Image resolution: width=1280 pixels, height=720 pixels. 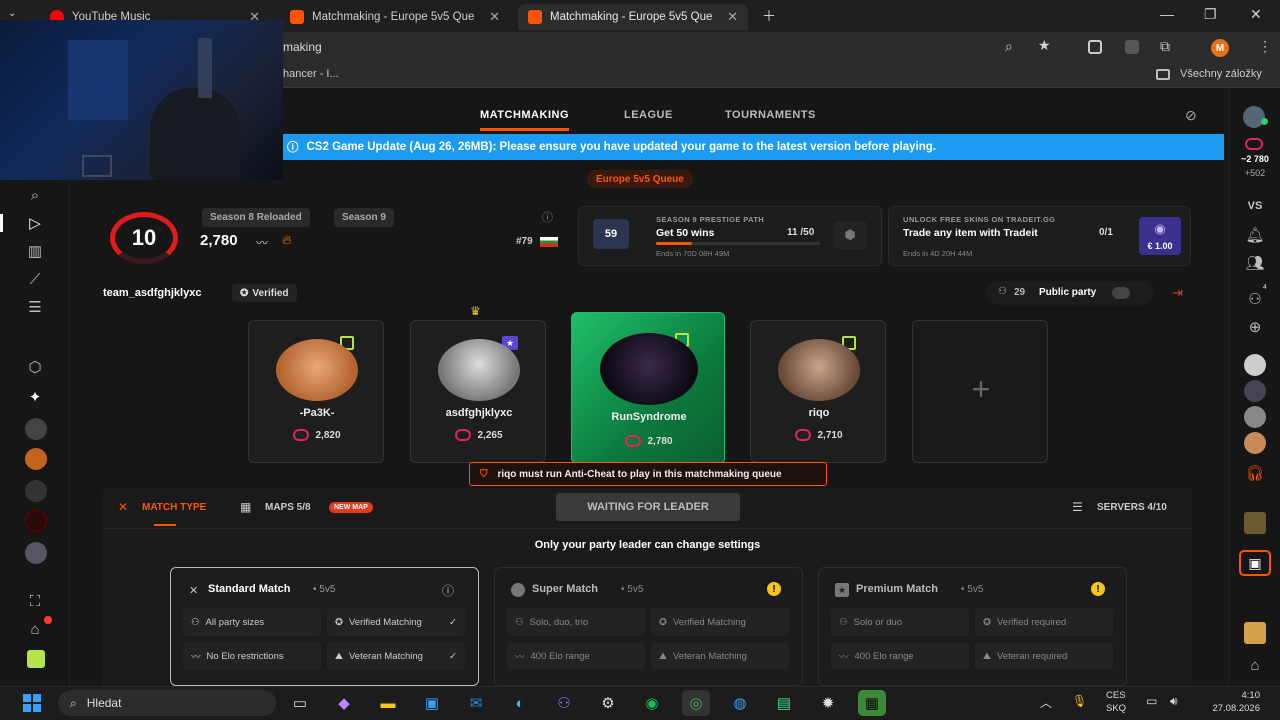 I want to click on player-card: ★ asdfghjklyxc 2,265, so click(x=478, y=391).